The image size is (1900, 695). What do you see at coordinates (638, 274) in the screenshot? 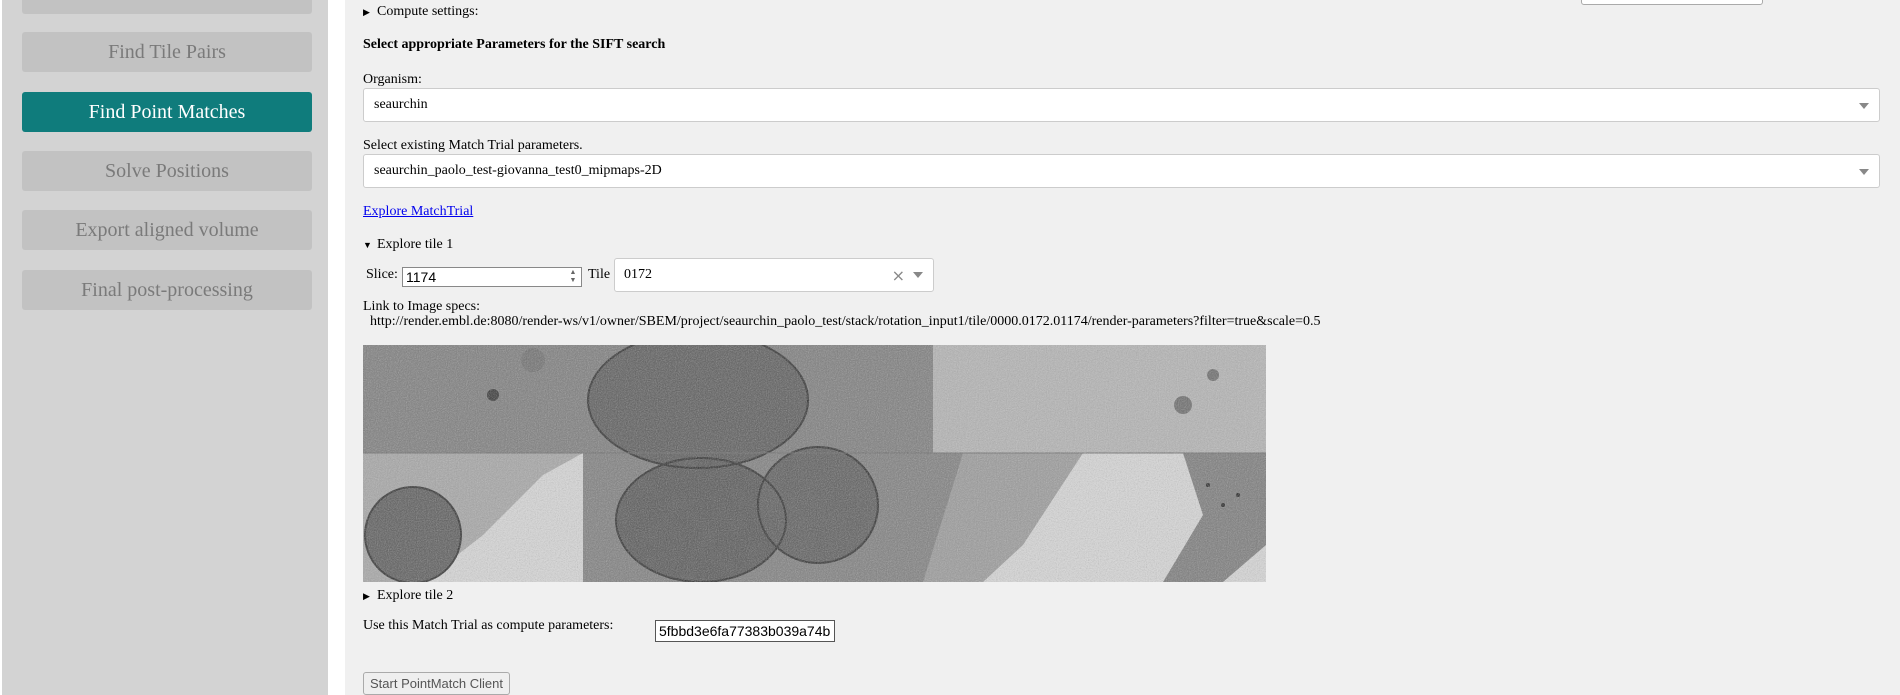
I see `tile-value: 0172` at bounding box center [638, 274].